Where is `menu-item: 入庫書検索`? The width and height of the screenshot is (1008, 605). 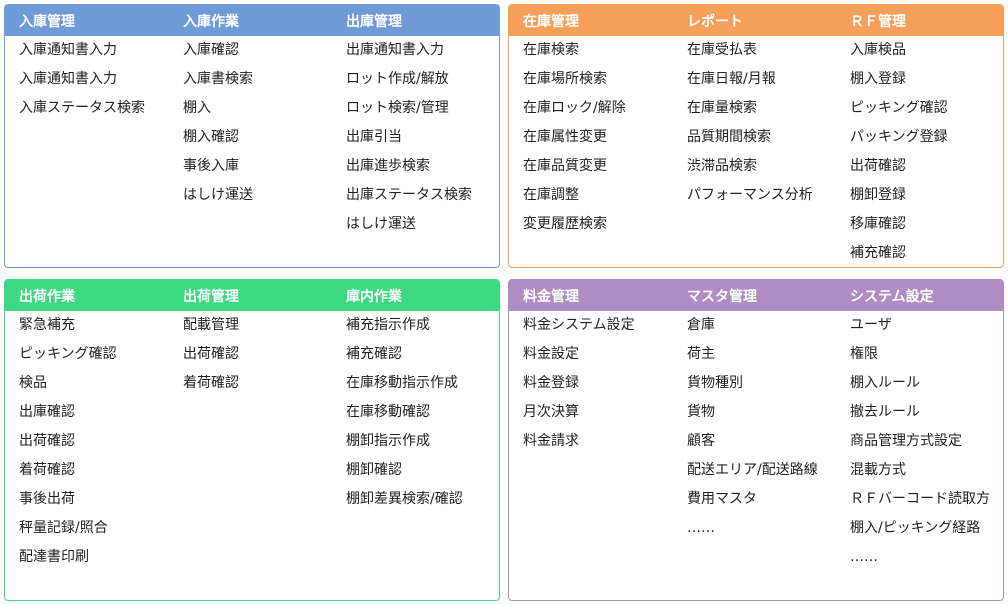
menu-item: 入庫書検索 is located at coordinates (211, 79).